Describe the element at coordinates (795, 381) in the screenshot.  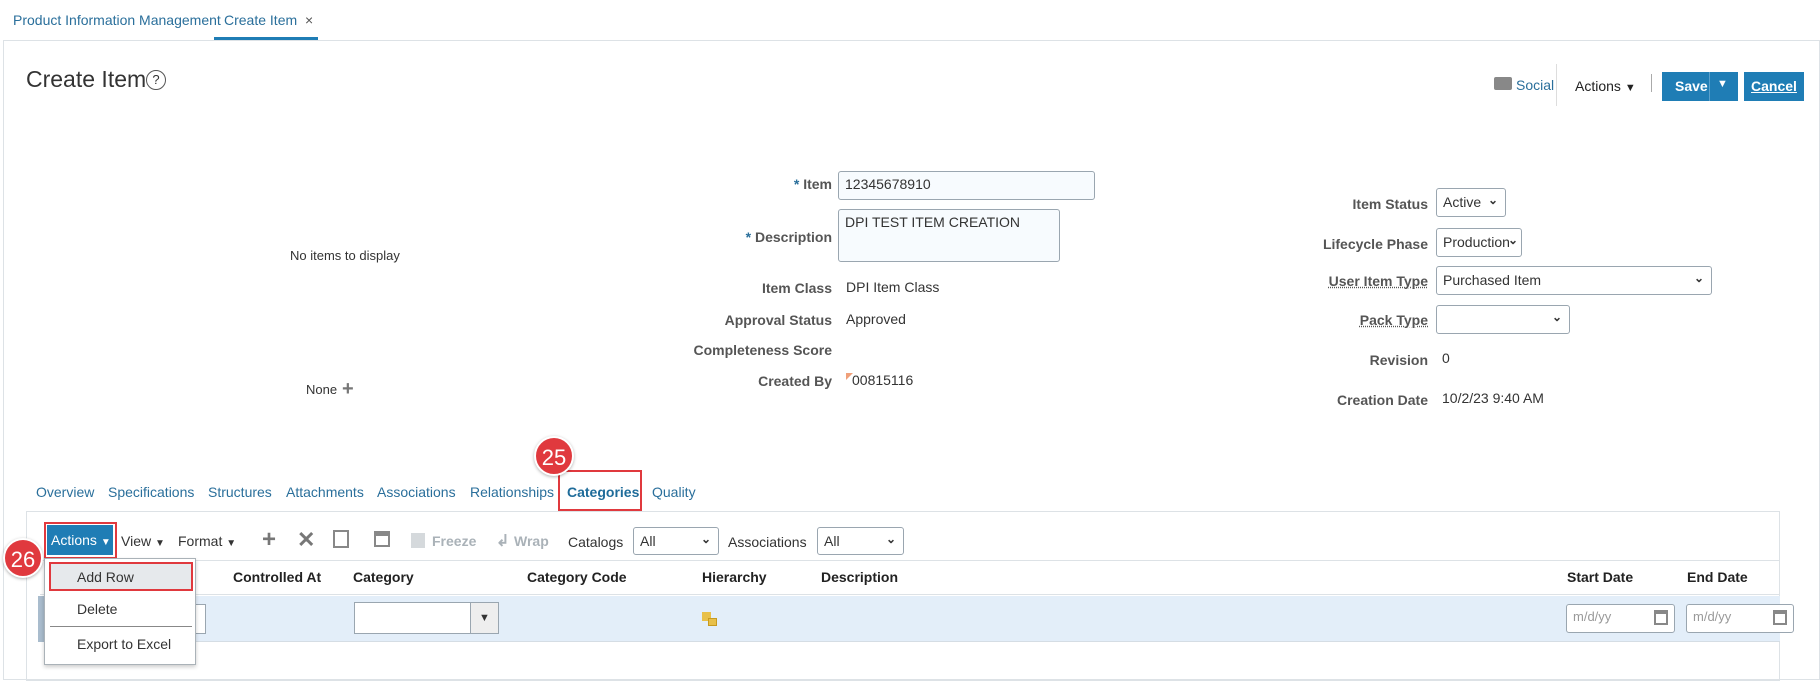
I see `created-by-label: Created By` at that location.